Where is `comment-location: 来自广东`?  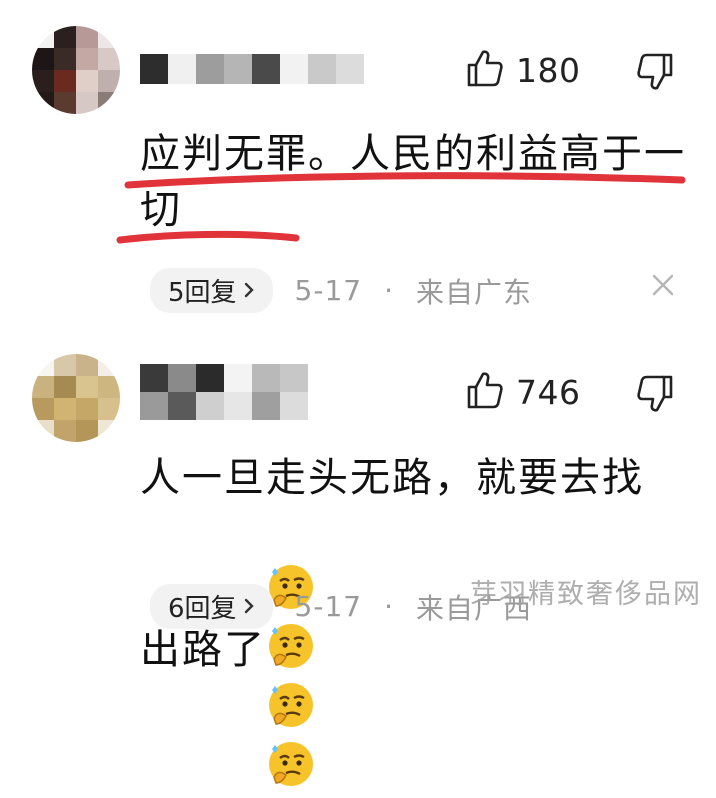
comment-location: 来自广东 is located at coordinates (474, 292).